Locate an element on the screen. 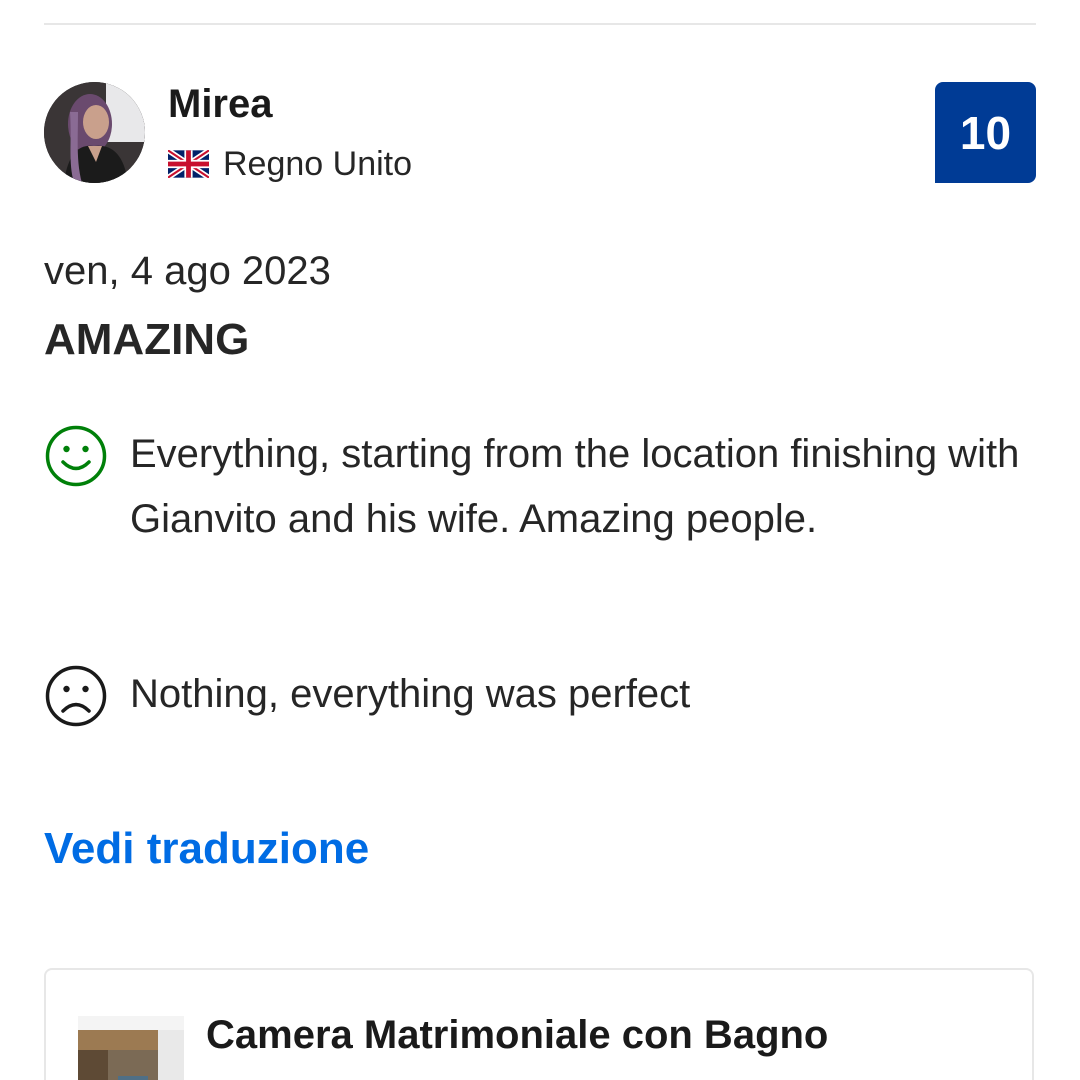 This screenshot has height=1080, width=1080. smiley-face-icon is located at coordinates (76, 456).